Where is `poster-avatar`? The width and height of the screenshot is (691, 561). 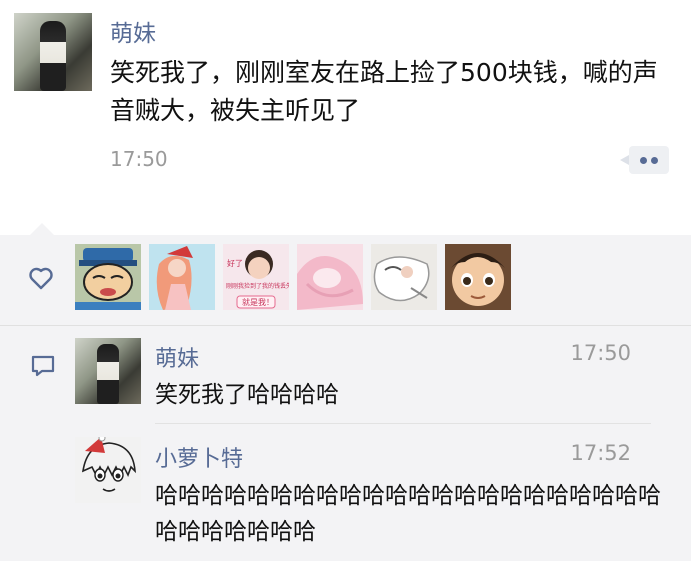
poster-avatar is located at coordinates (53, 52).